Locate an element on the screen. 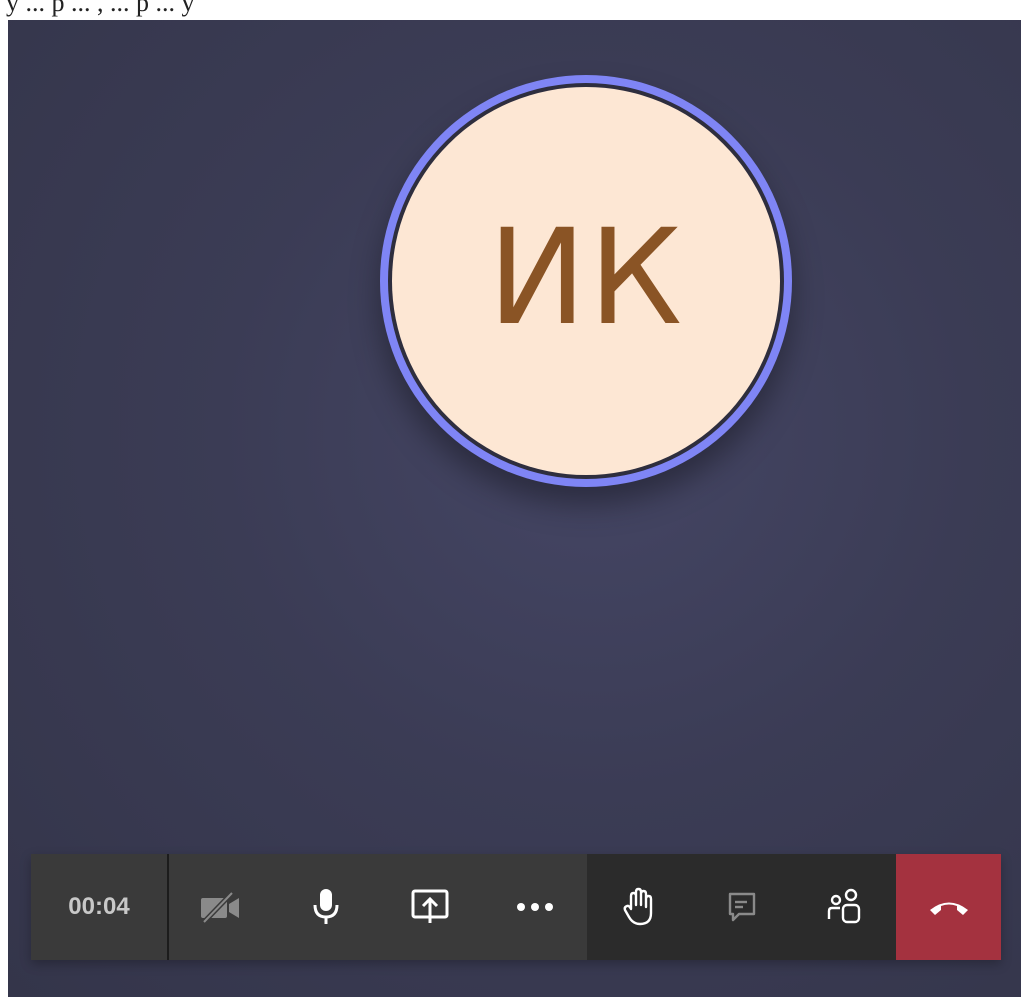 The image size is (1021, 997). share-screen-icon is located at coordinates (430, 906).